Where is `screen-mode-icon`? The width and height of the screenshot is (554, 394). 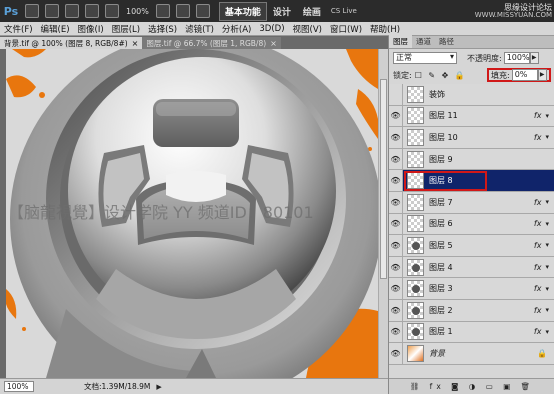
screen-mode-icon is located at coordinates (202, 11).